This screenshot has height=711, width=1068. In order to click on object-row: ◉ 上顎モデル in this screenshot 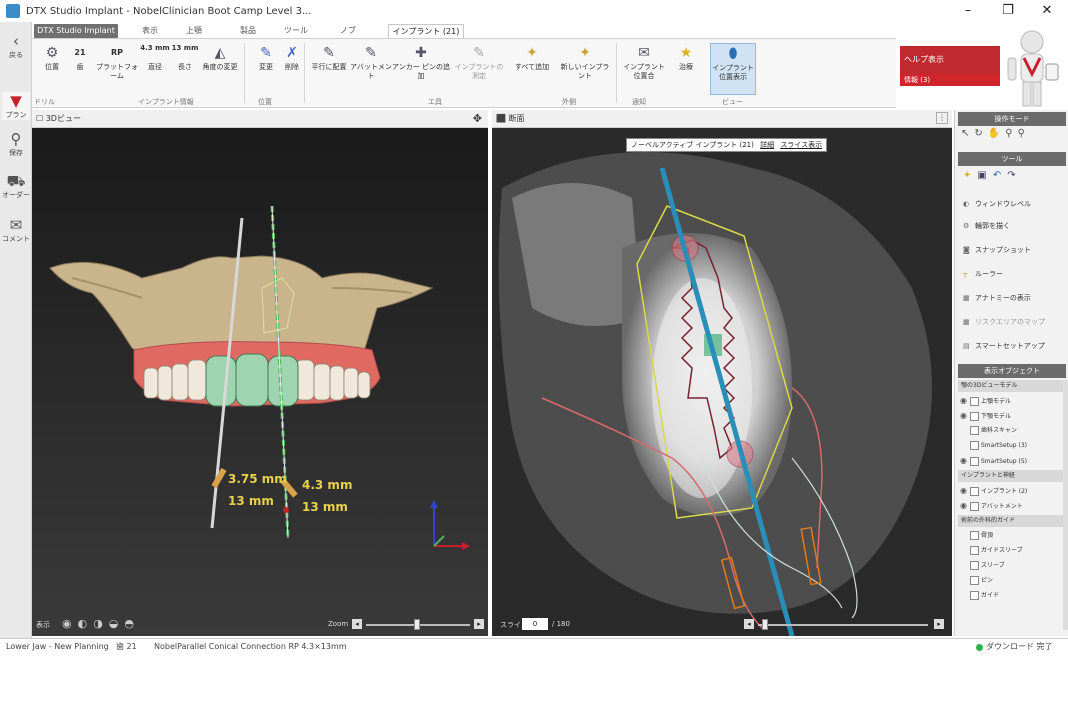, I will do `click(1010, 400)`.